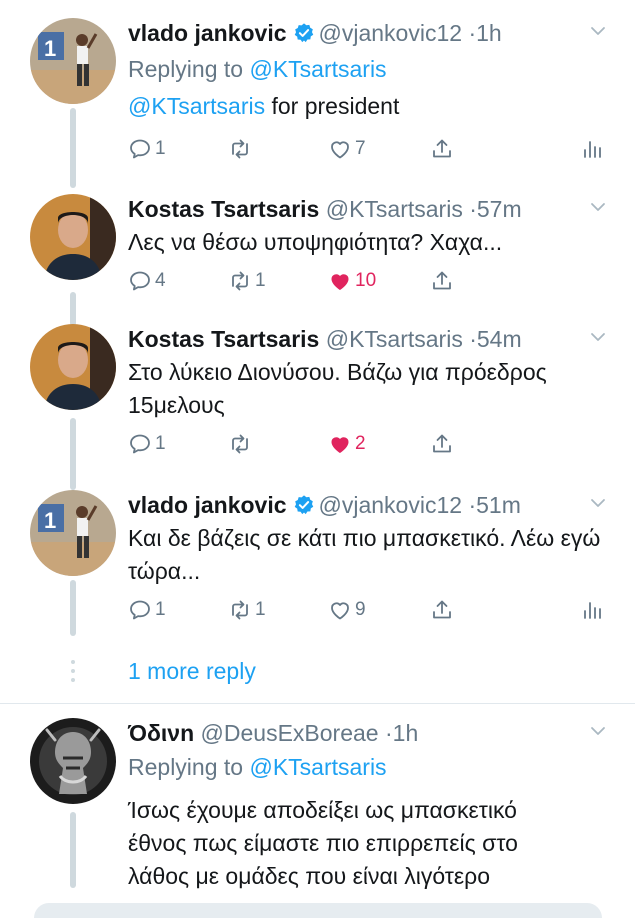  I want to click on like-count: 9, so click(360, 609).